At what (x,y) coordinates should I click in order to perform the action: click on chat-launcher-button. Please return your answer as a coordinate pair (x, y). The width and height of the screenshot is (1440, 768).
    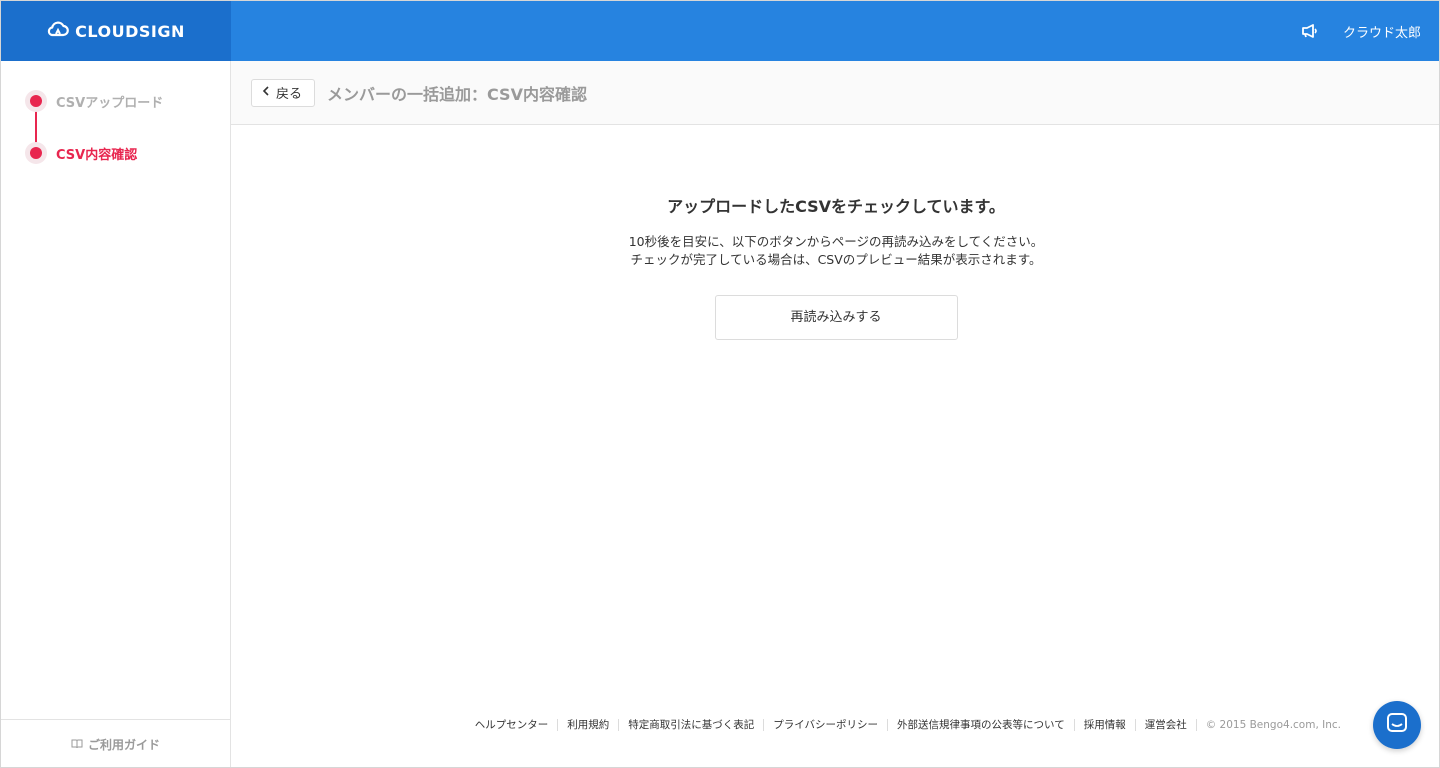
    Looking at the image, I should click on (1397, 725).